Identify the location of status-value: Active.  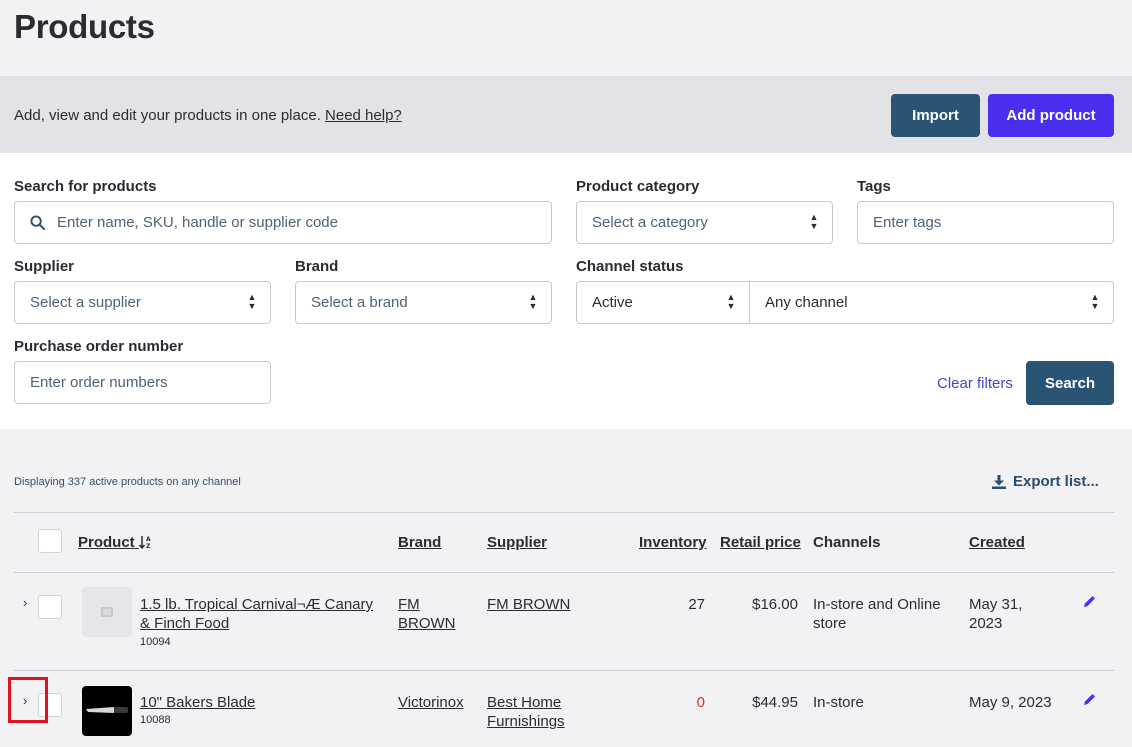
(612, 302).